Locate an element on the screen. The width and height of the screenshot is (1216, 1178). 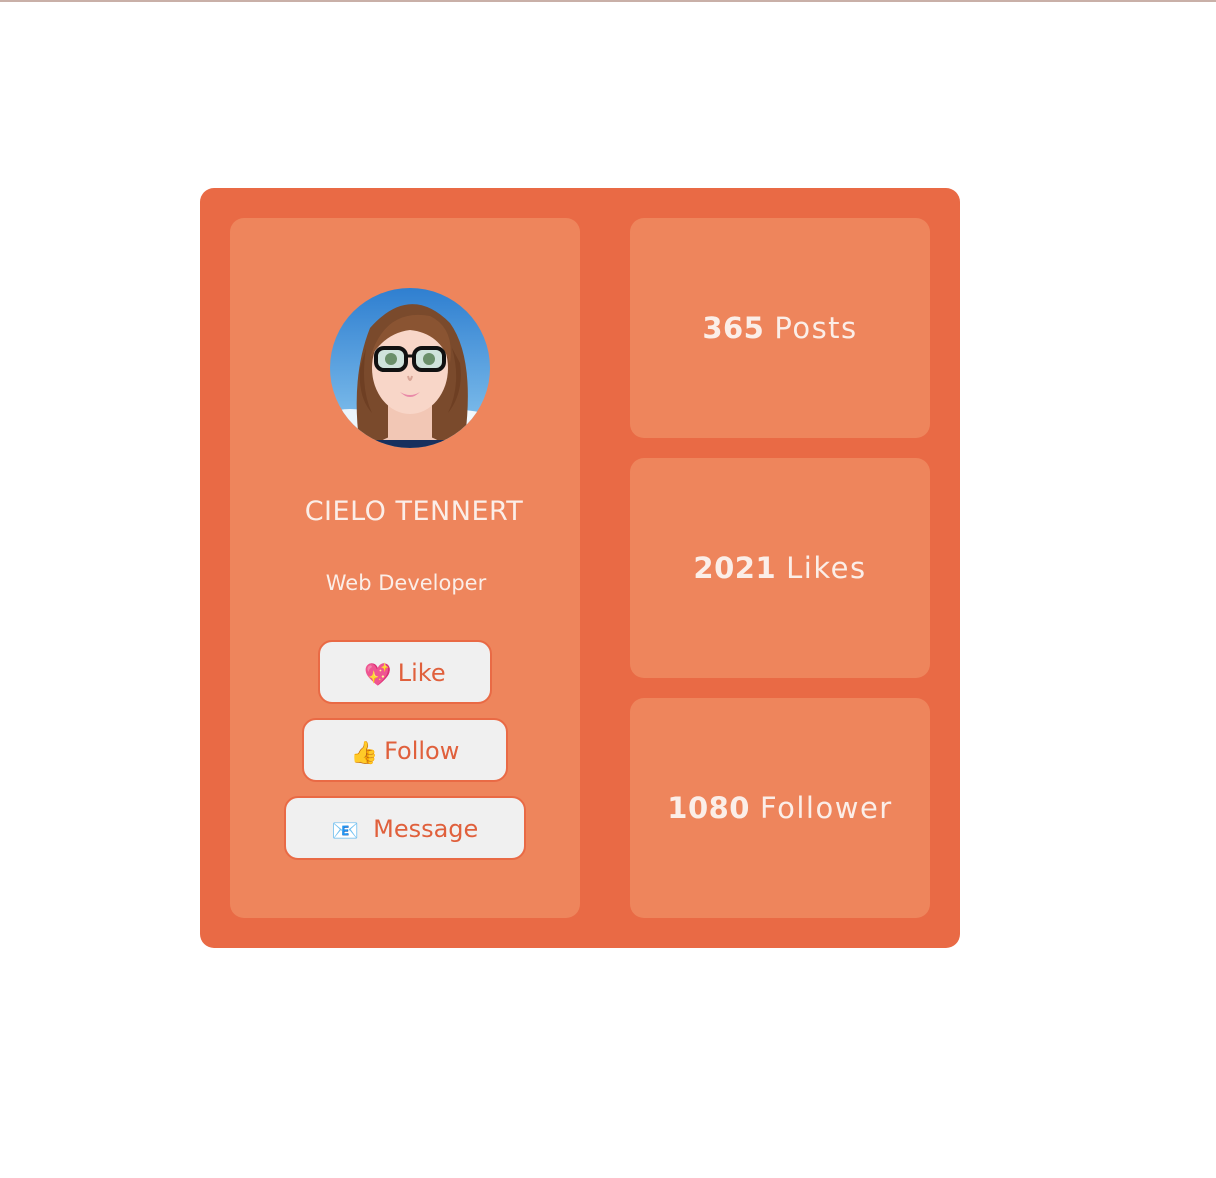
follow-button: 👍 Follow is located at coordinates (405, 750).